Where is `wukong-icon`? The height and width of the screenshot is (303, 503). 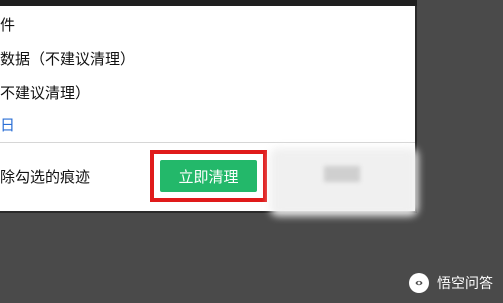 wukong-icon is located at coordinates (419, 283).